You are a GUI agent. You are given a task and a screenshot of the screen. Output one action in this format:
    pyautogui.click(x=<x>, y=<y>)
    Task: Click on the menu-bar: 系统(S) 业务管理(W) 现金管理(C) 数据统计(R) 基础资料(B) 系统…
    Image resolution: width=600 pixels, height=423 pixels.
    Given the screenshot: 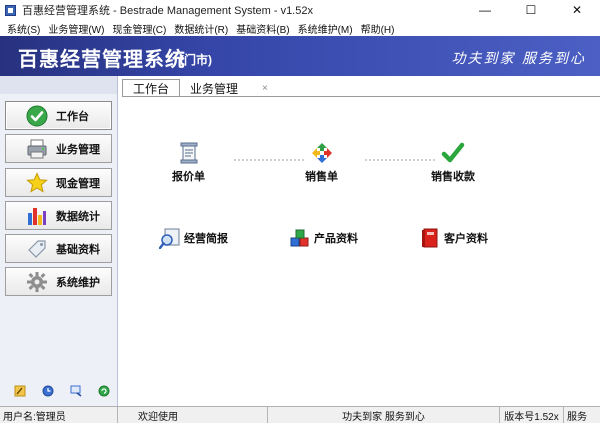 What is the action you would take?
    pyautogui.click(x=300, y=28)
    